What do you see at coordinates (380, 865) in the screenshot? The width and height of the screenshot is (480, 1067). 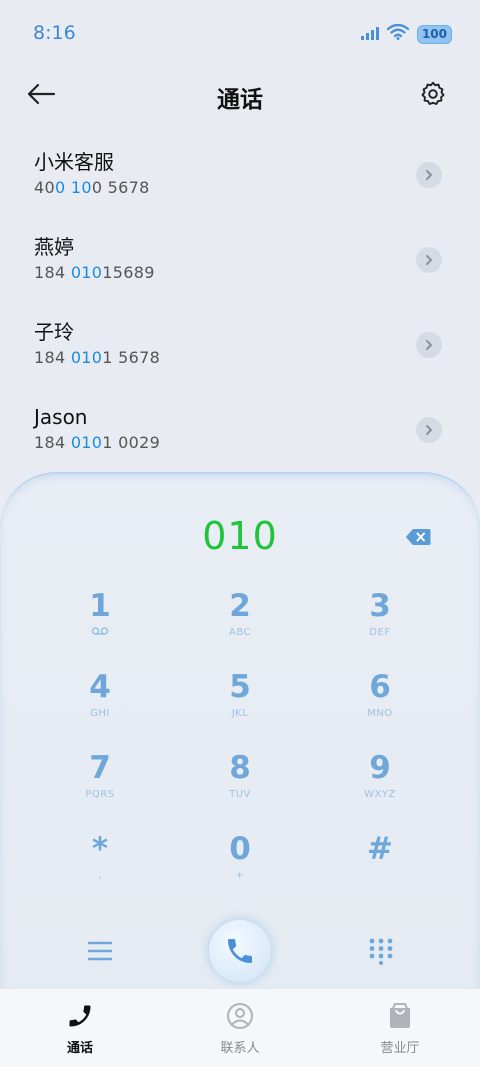 I see `key-hash: #` at bounding box center [380, 865].